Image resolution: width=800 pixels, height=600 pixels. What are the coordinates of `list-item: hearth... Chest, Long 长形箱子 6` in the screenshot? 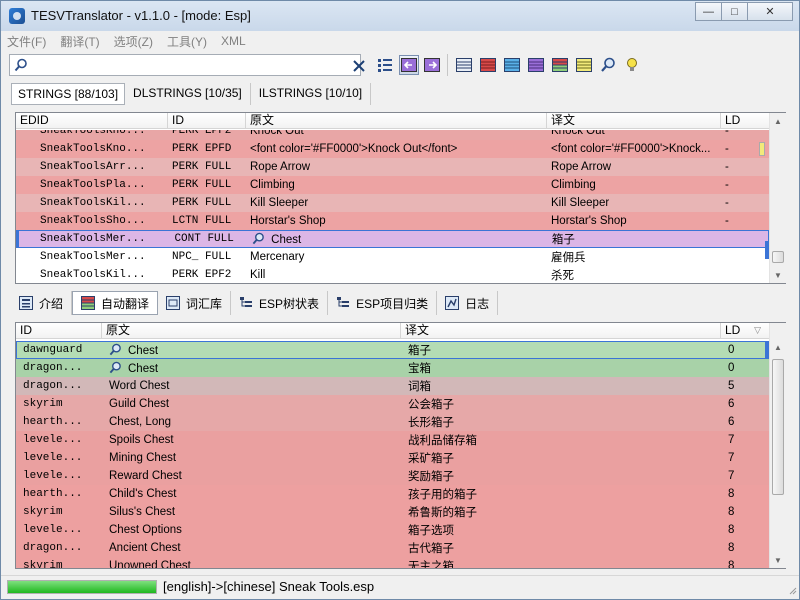 It's located at (392, 422).